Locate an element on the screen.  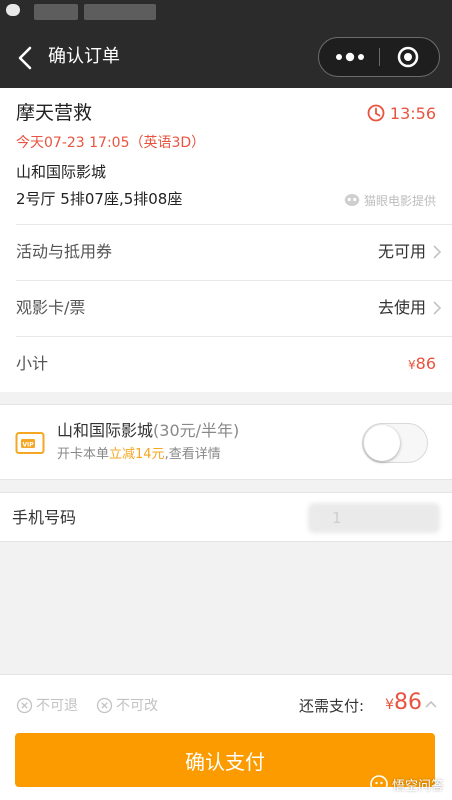
vip-cinema: 山和国际影城 is located at coordinates (105, 430).